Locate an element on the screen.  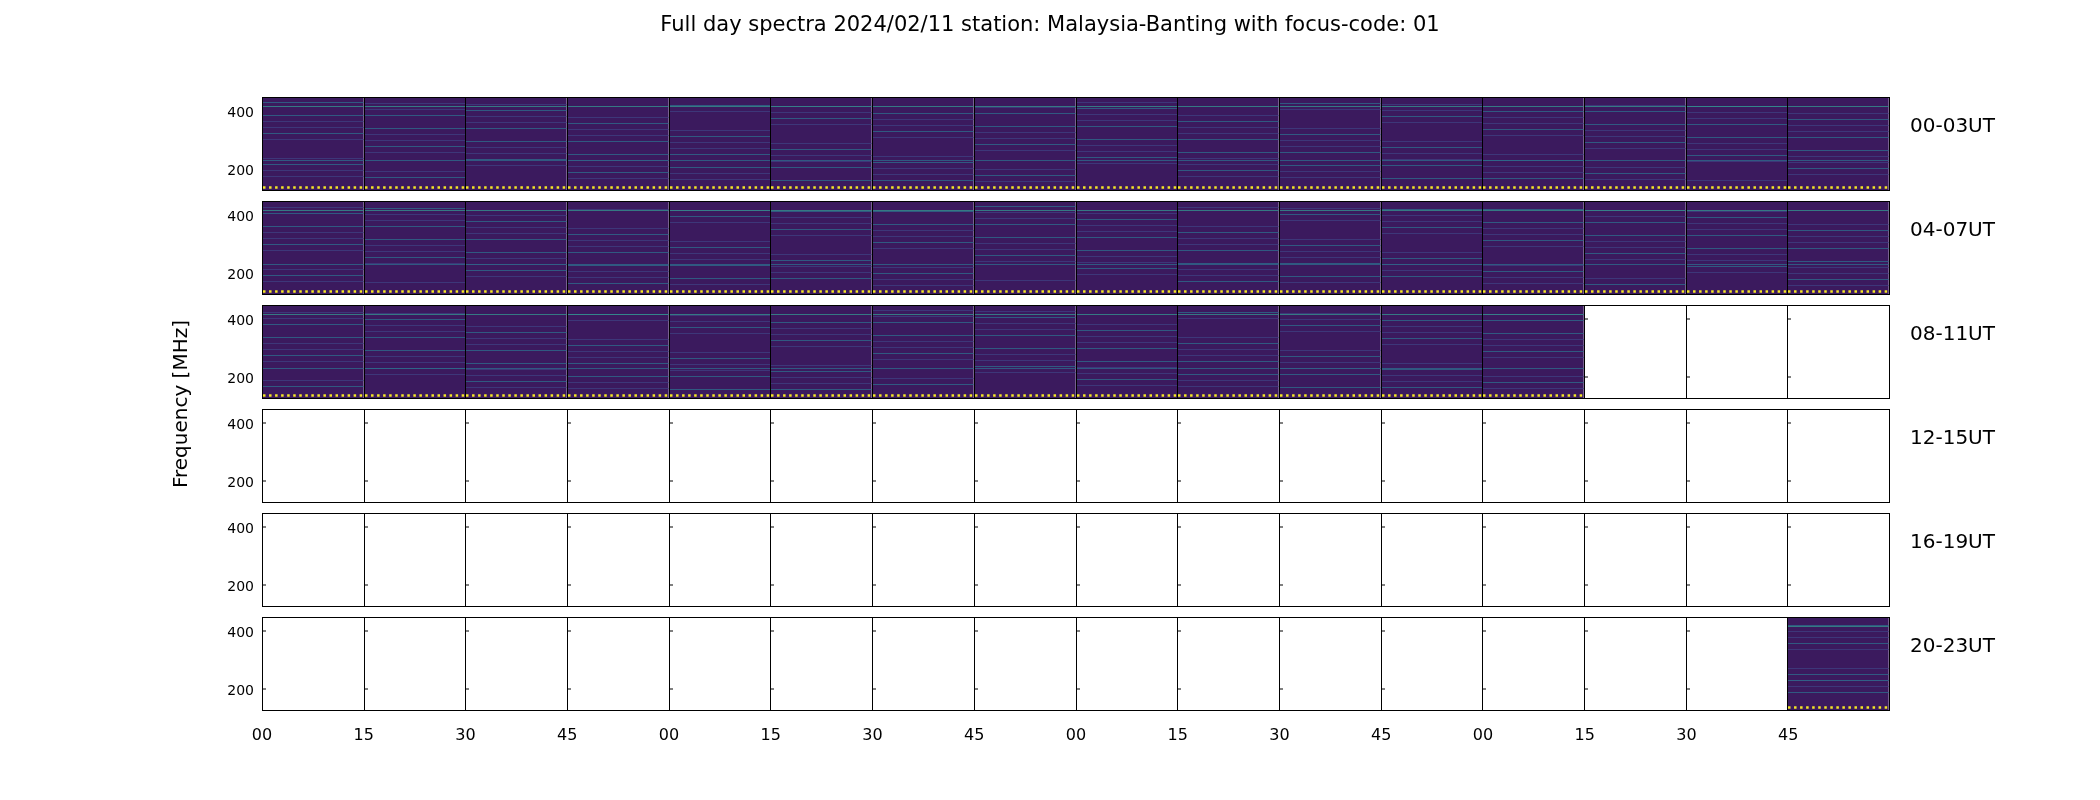
row-label: 20-23UT is located at coordinates (1952, 645).